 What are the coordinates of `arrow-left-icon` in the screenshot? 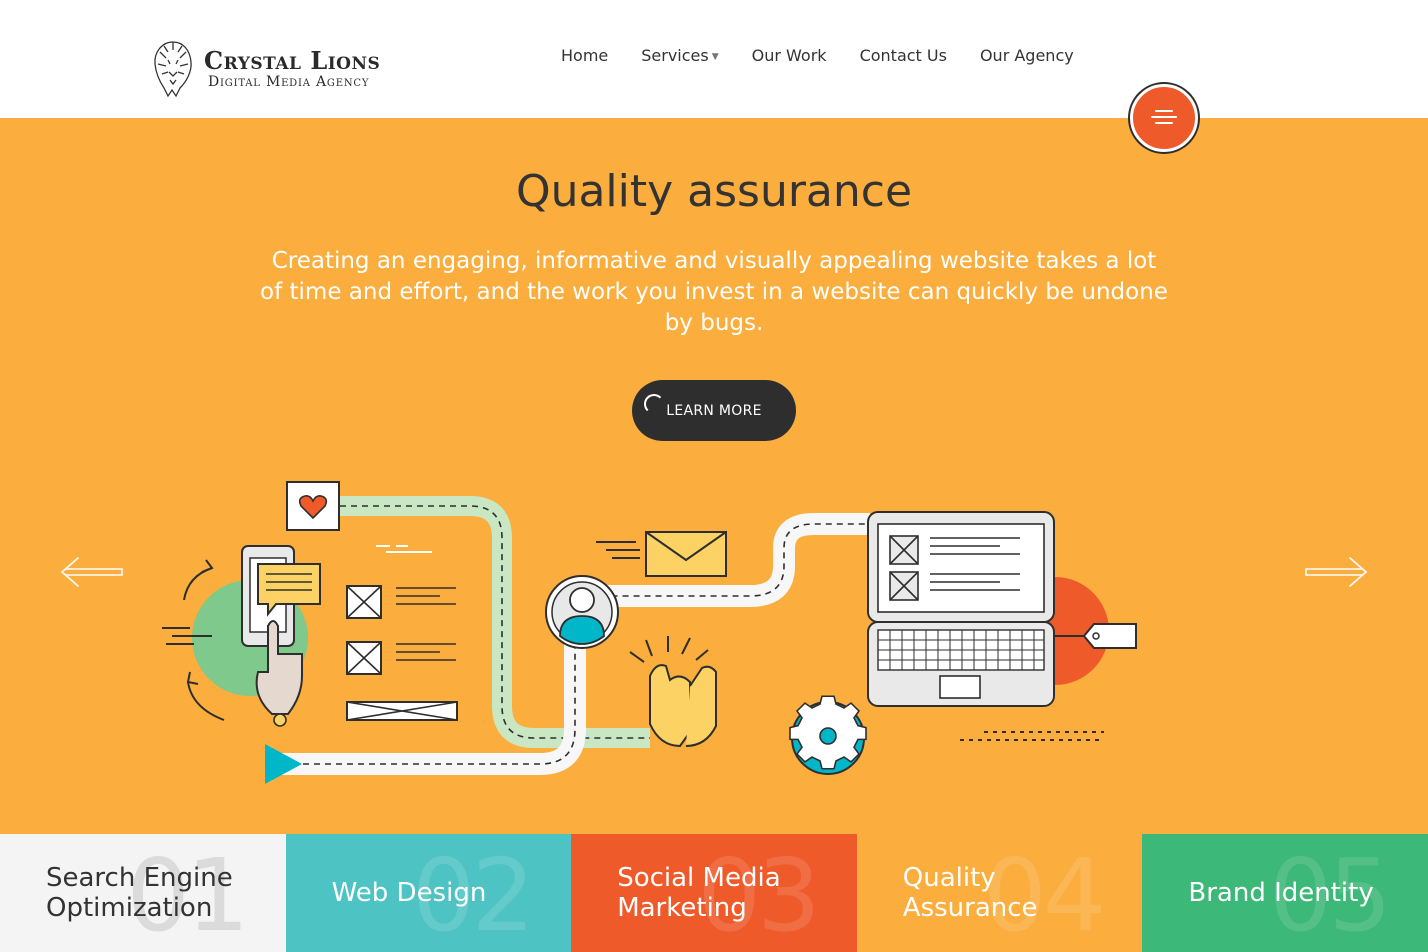 It's located at (91, 572).